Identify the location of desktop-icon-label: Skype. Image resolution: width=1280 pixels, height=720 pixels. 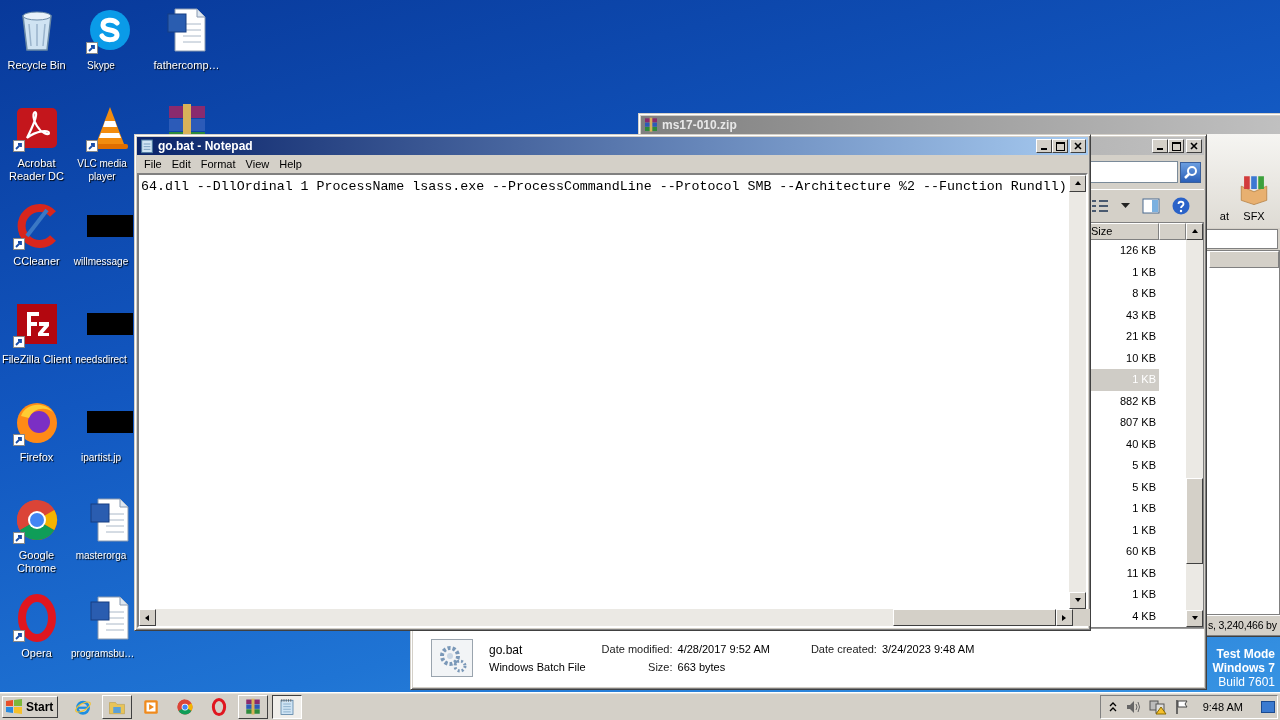
(101, 65).